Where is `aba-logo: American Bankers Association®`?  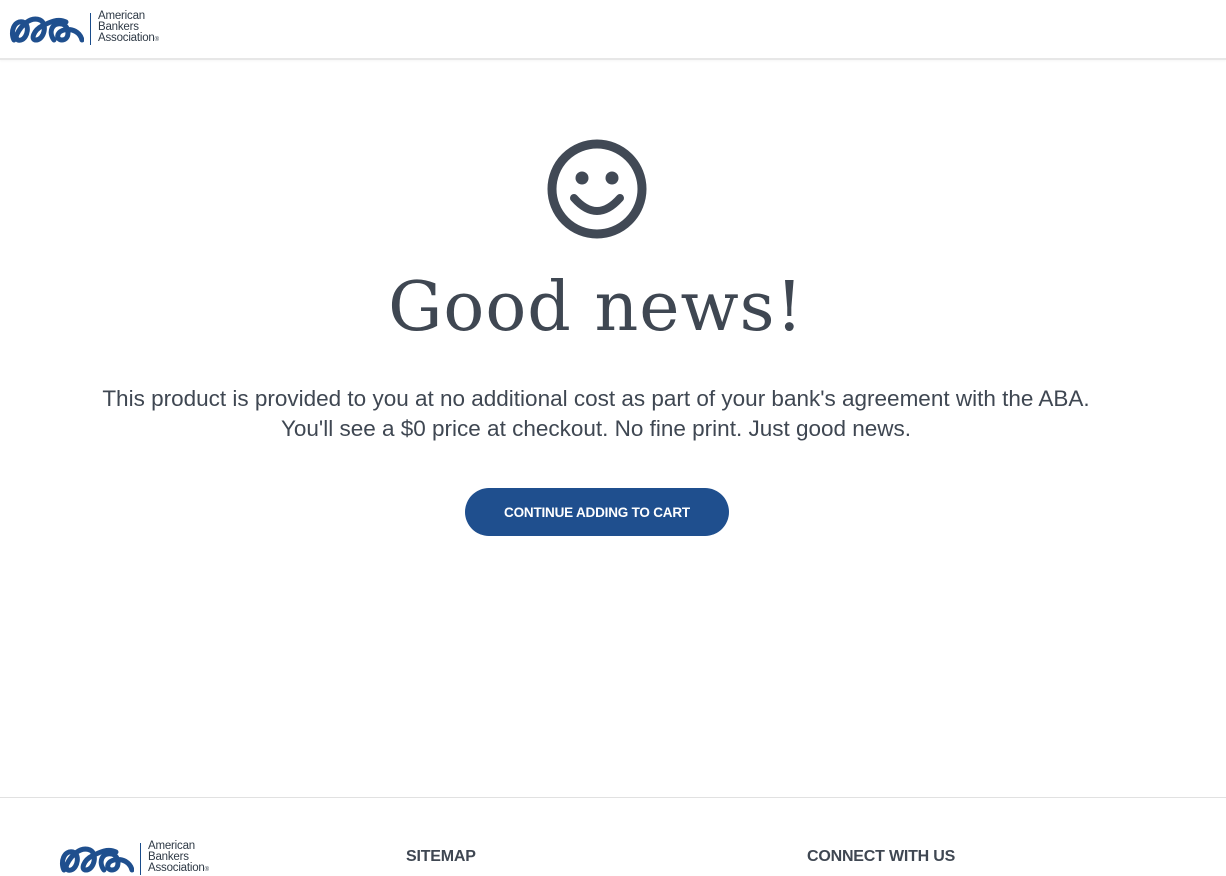 aba-logo: American Bankers Association® is located at coordinates (83, 28).